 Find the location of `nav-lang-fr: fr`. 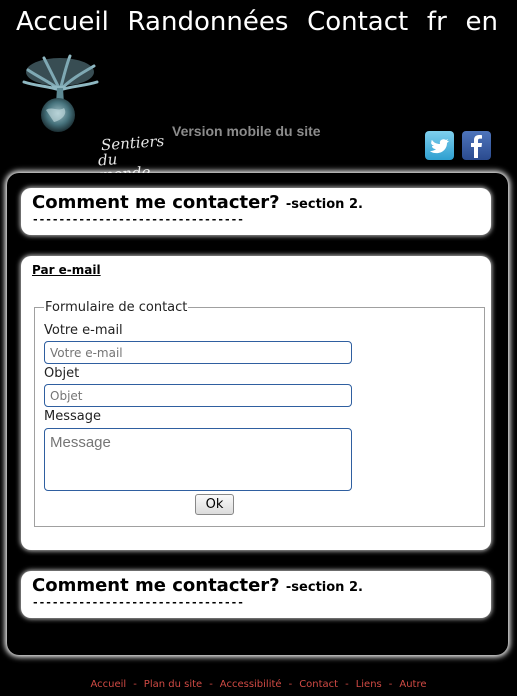

nav-lang-fr: fr is located at coordinates (437, 22).